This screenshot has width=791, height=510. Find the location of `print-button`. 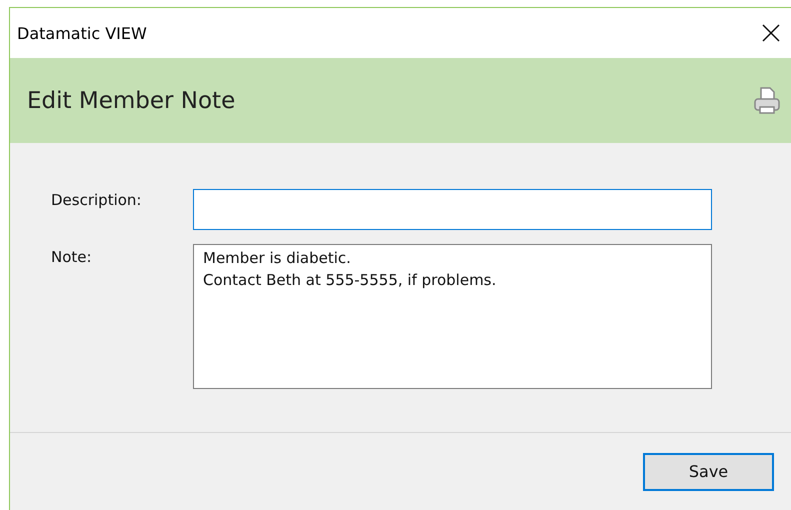

print-button is located at coordinates (767, 101).